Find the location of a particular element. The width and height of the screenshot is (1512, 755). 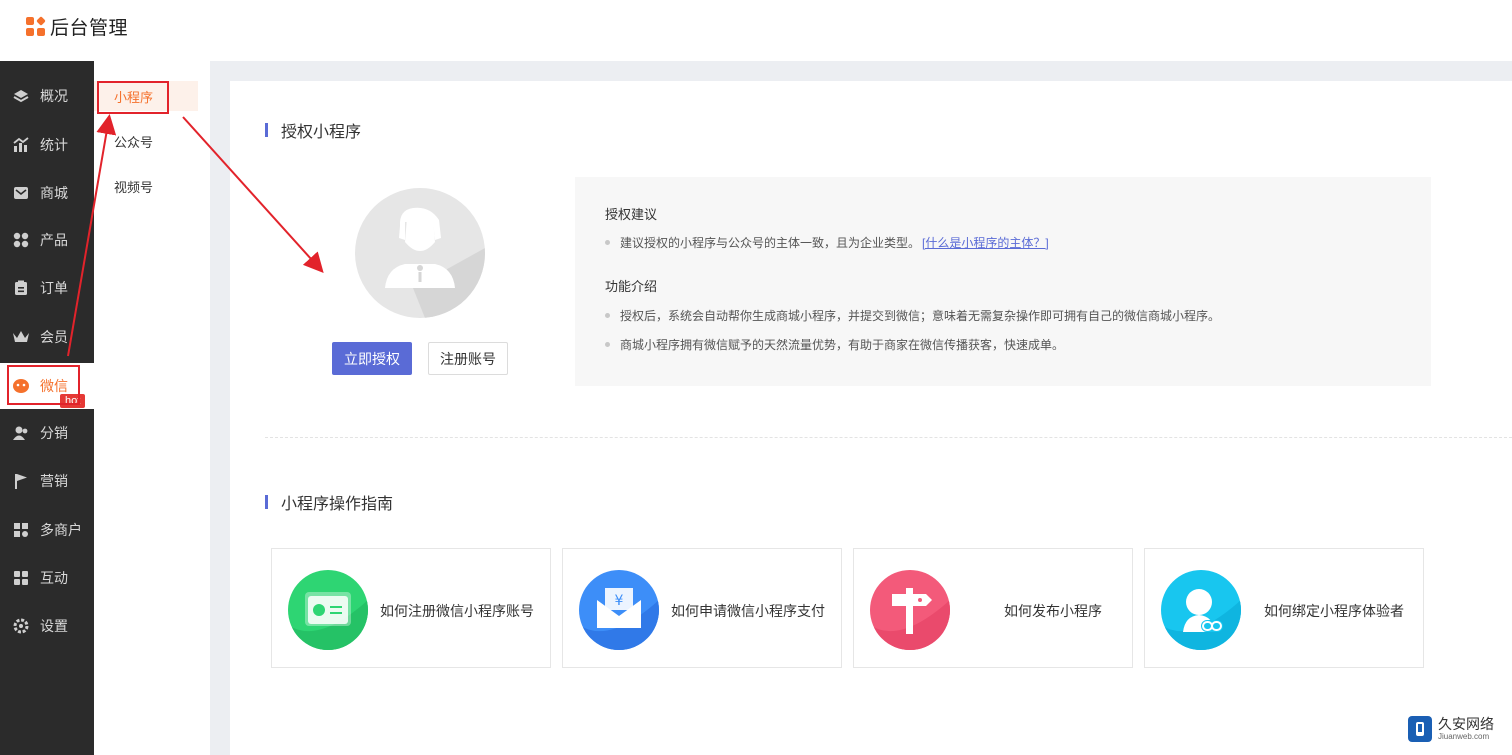

crown-icon is located at coordinates (21, 337).